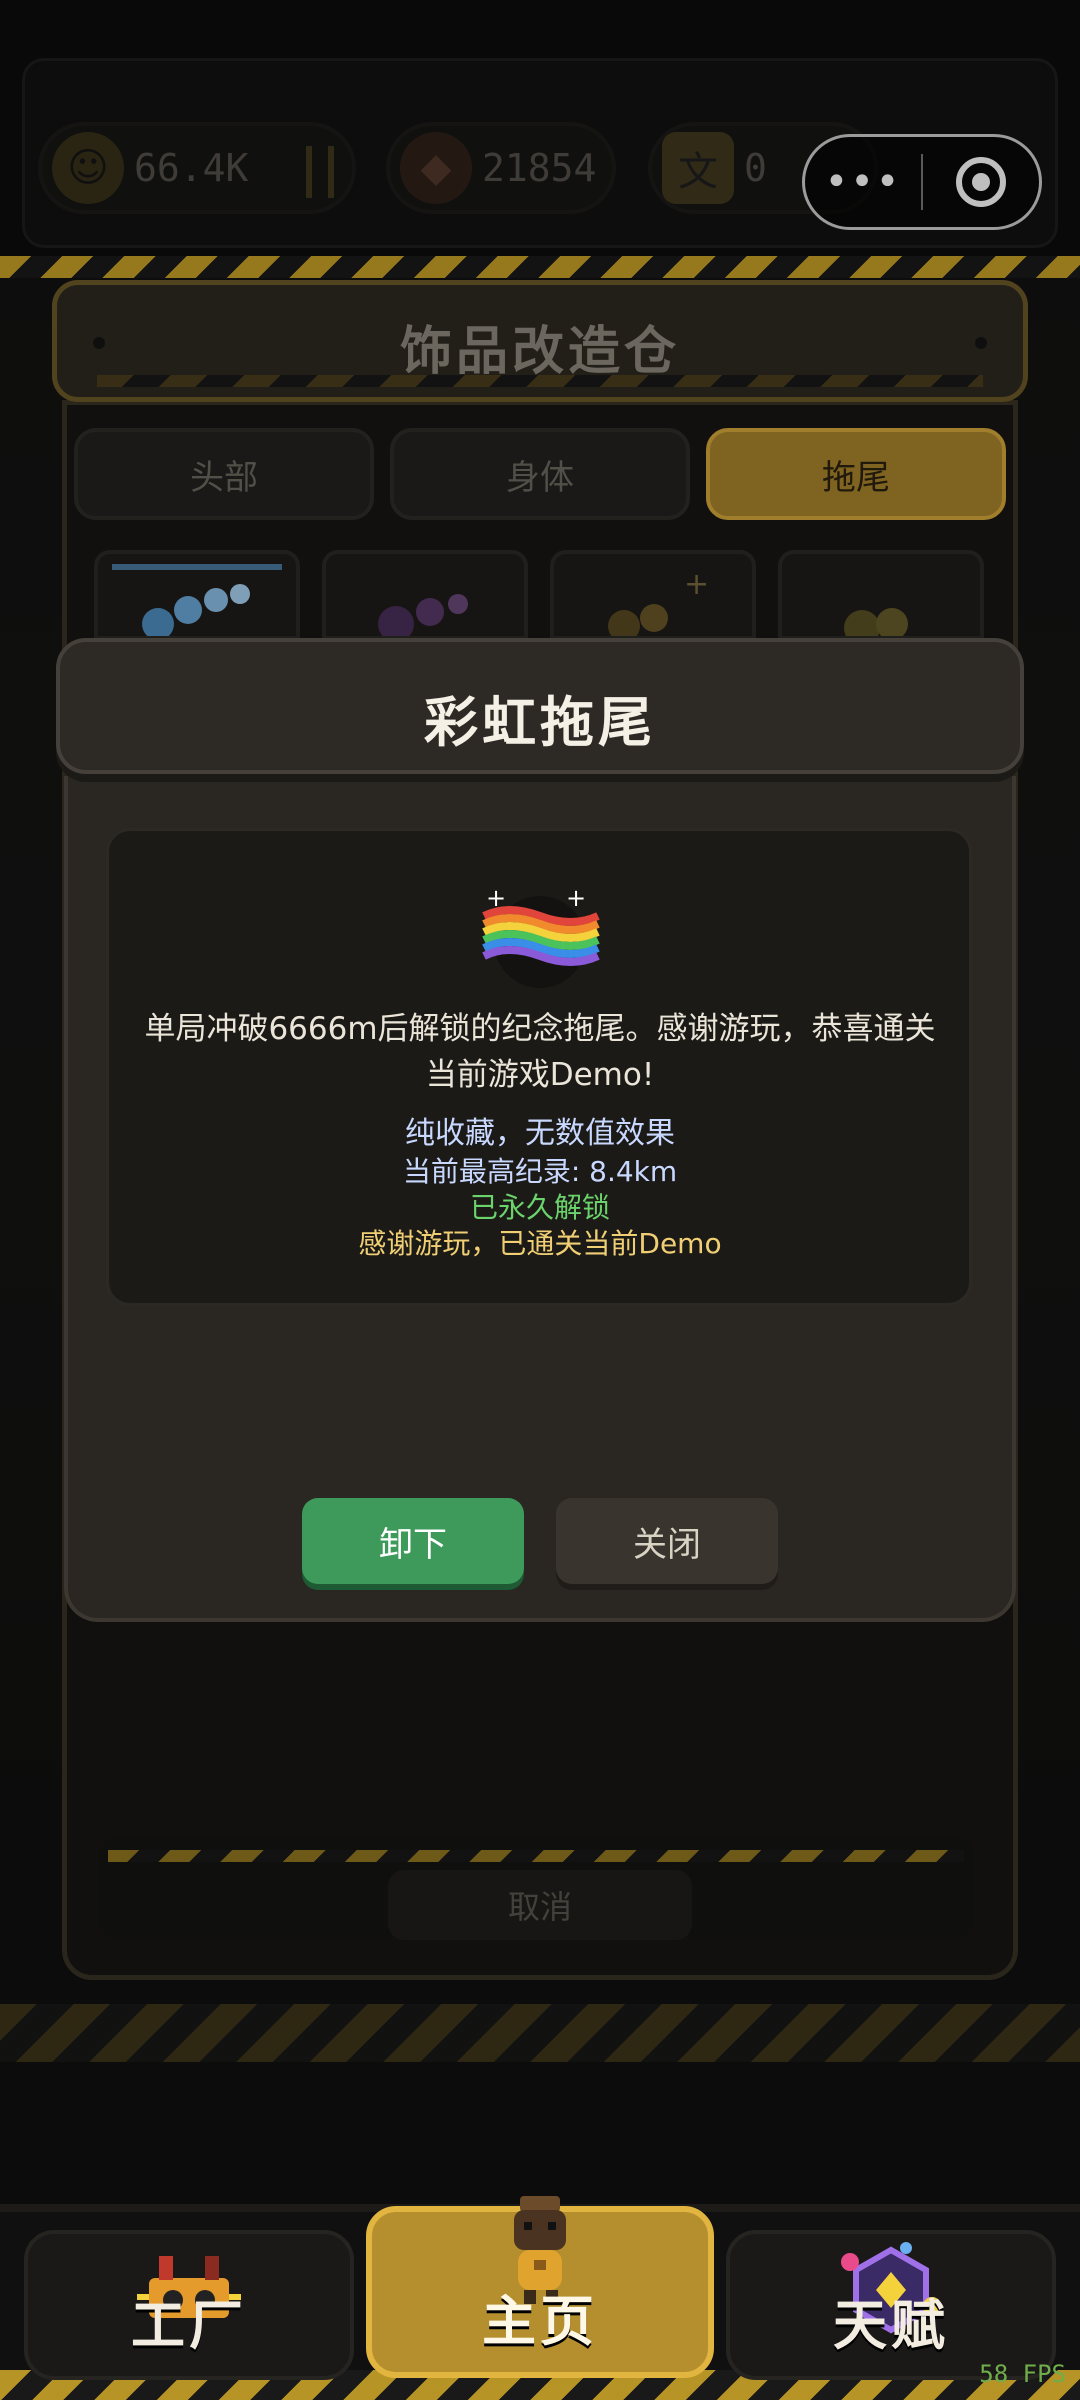 The width and height of the screenshot is (1080, 2400). Describe the element at coordinates (540, 1133) in the screenshot. I see `collection-note: 纯收藏，无数值效果` at that location.